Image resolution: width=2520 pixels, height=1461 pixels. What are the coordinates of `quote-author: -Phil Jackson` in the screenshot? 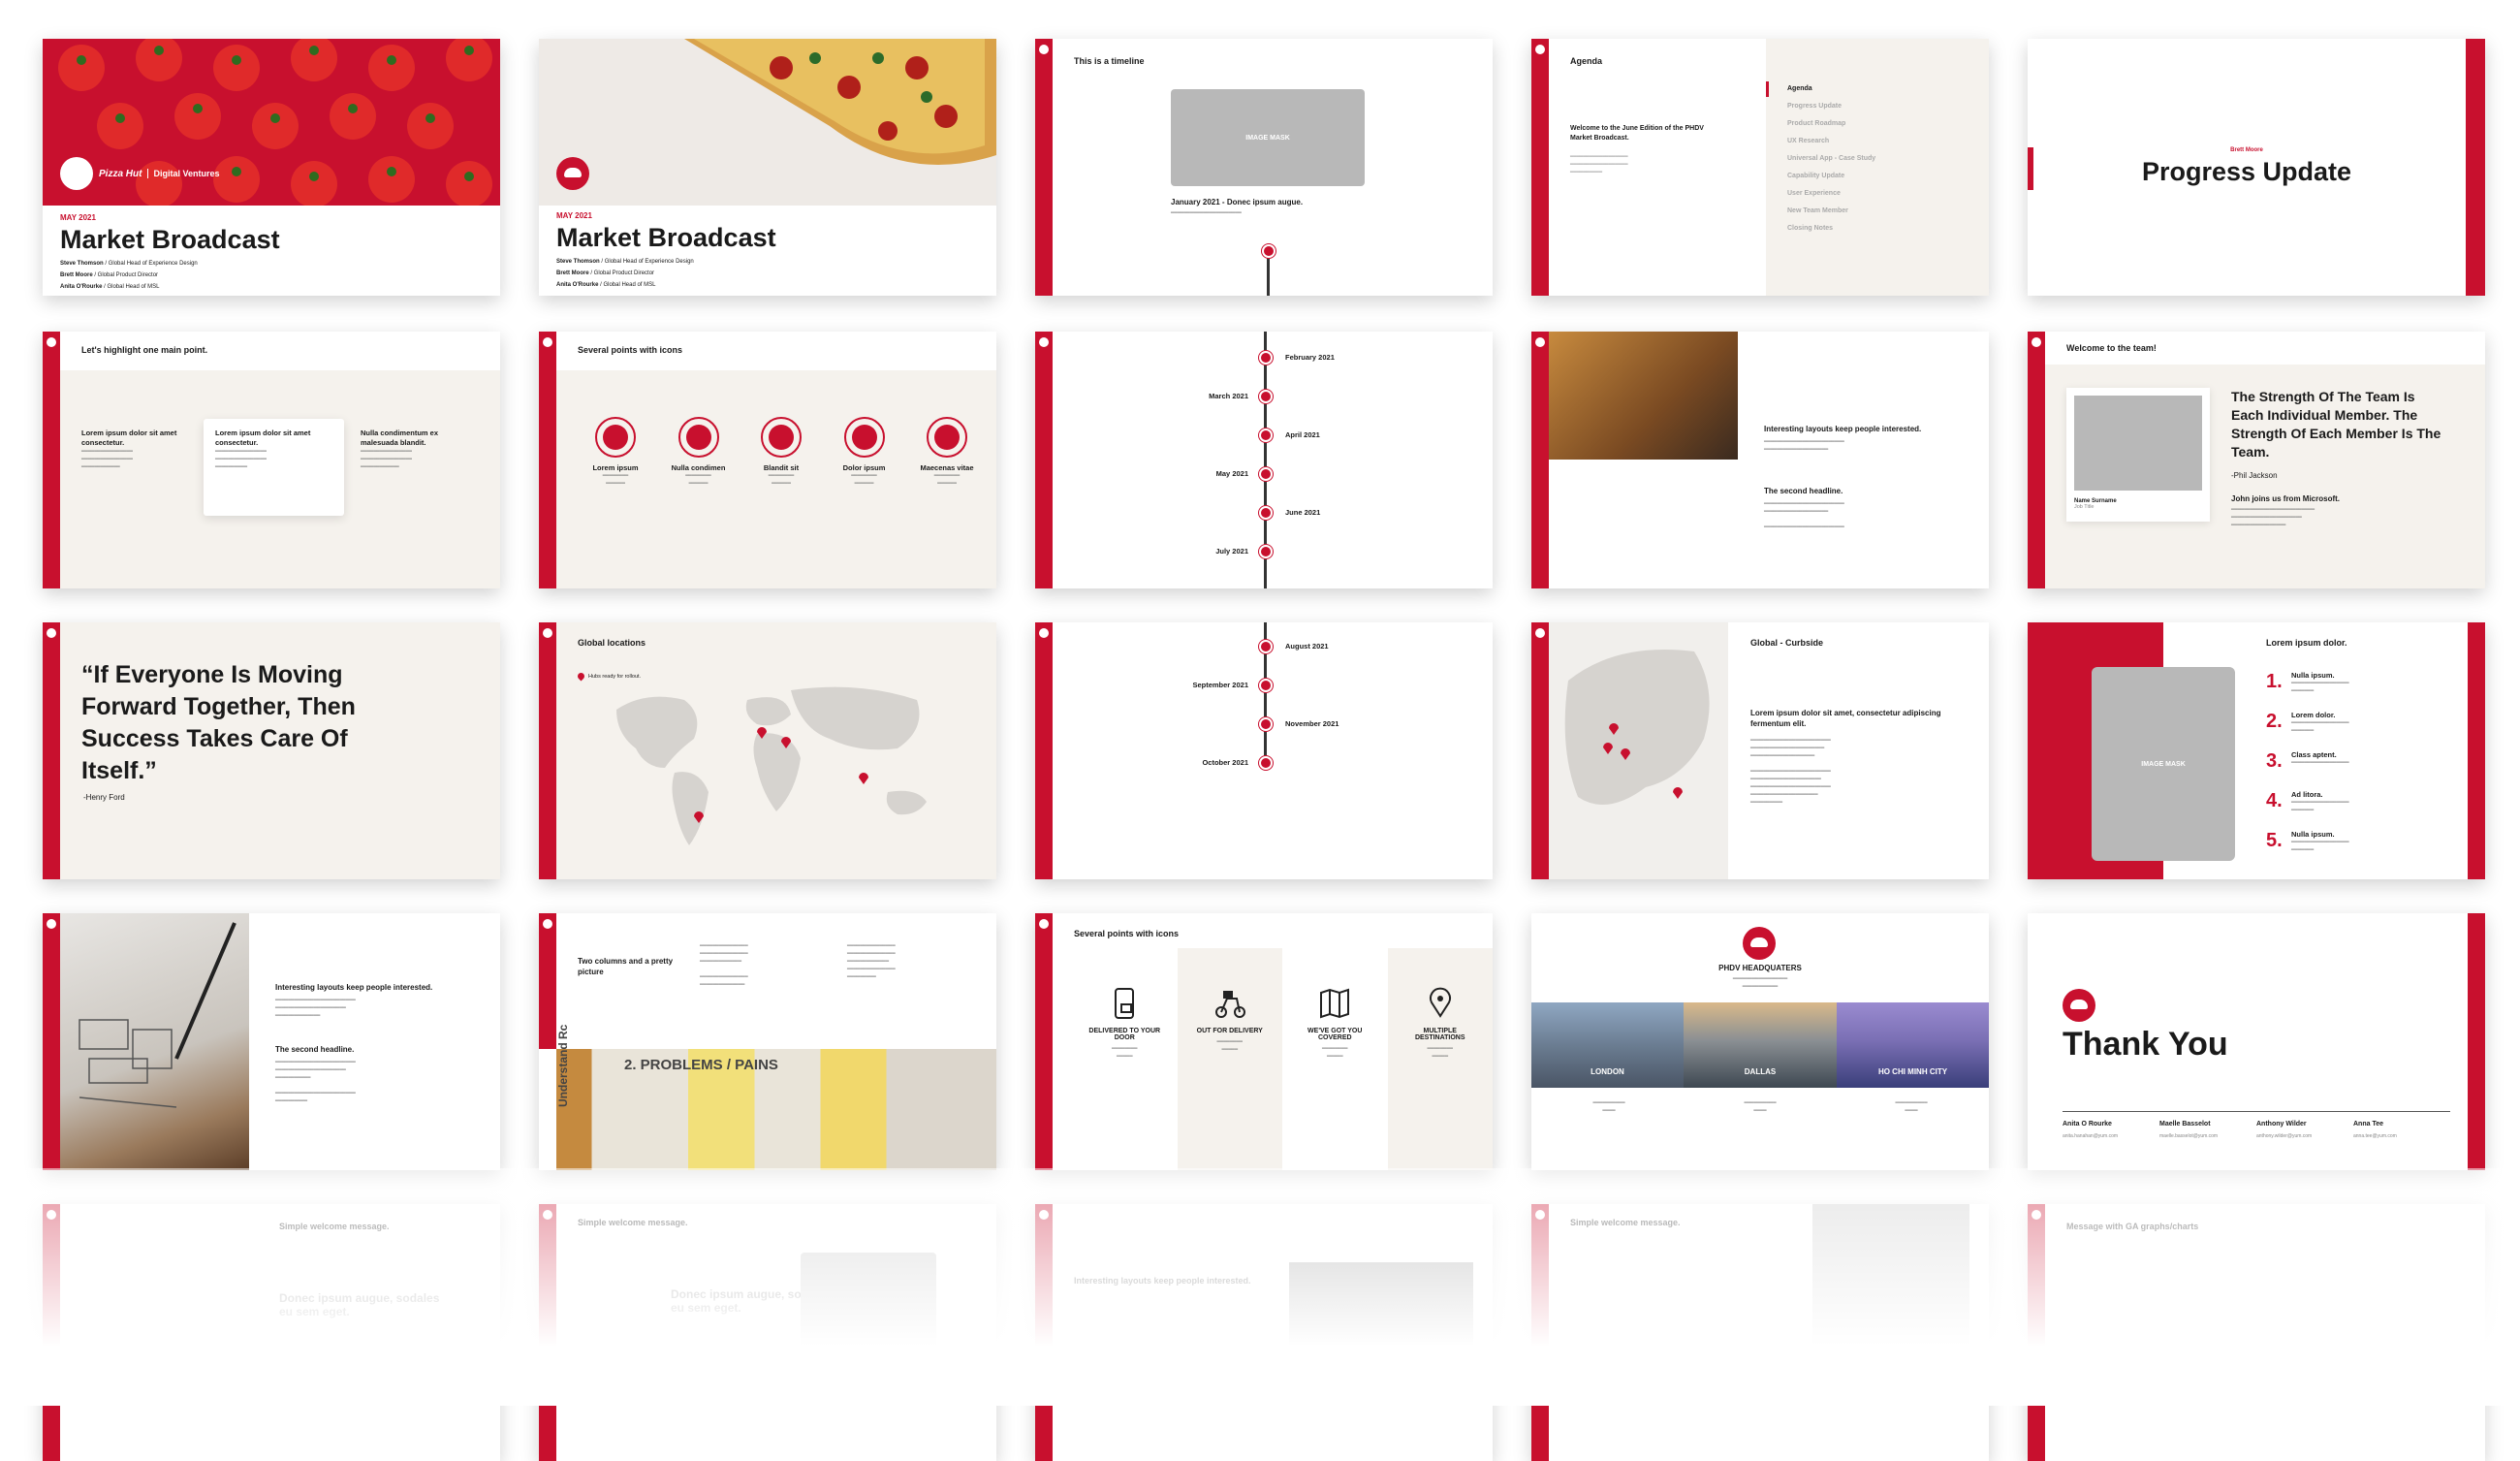 It's located at (2255, 476).